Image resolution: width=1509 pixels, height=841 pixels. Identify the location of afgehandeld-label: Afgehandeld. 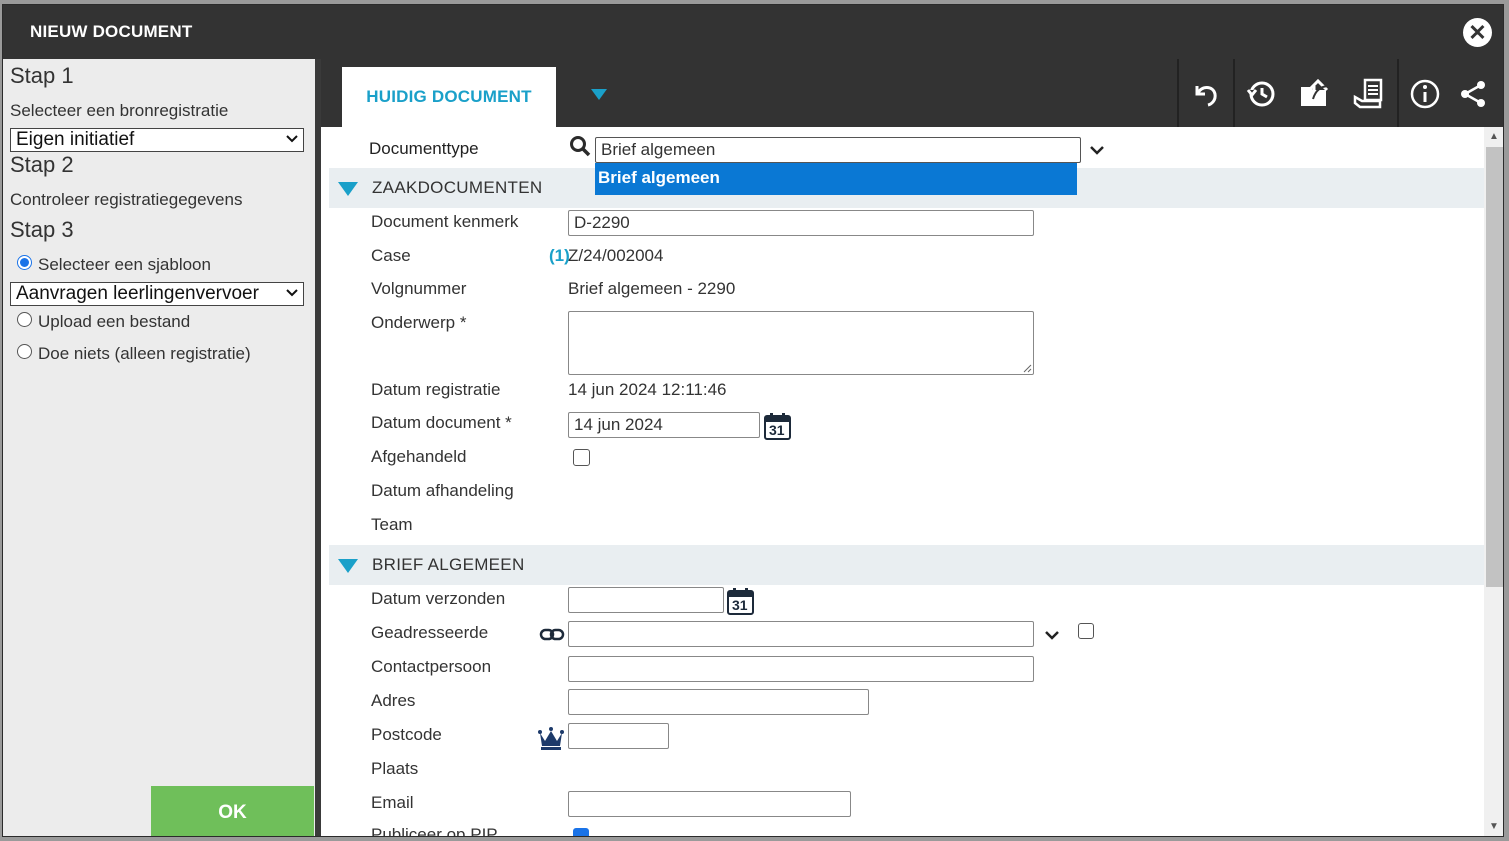
(419, 456).